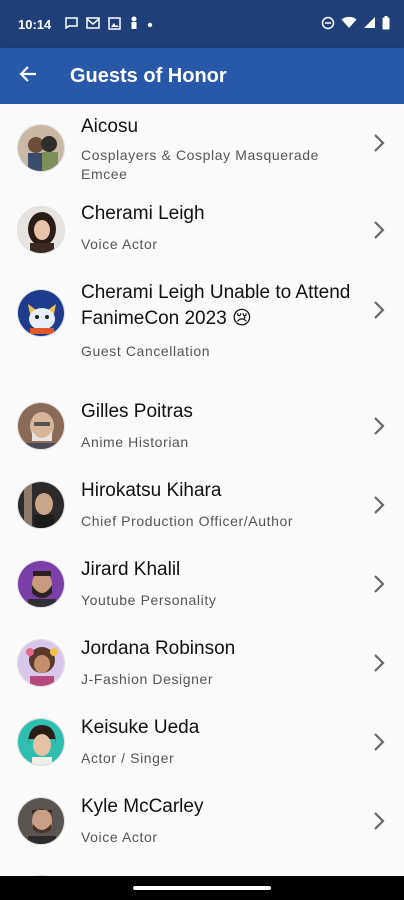  What do you see at coordinates (202, 742) in the screenshot?
I see `guest-row-keisuke-ueda: Keisuke Ueda Actor / Singer` at bounding box center [202, 742].